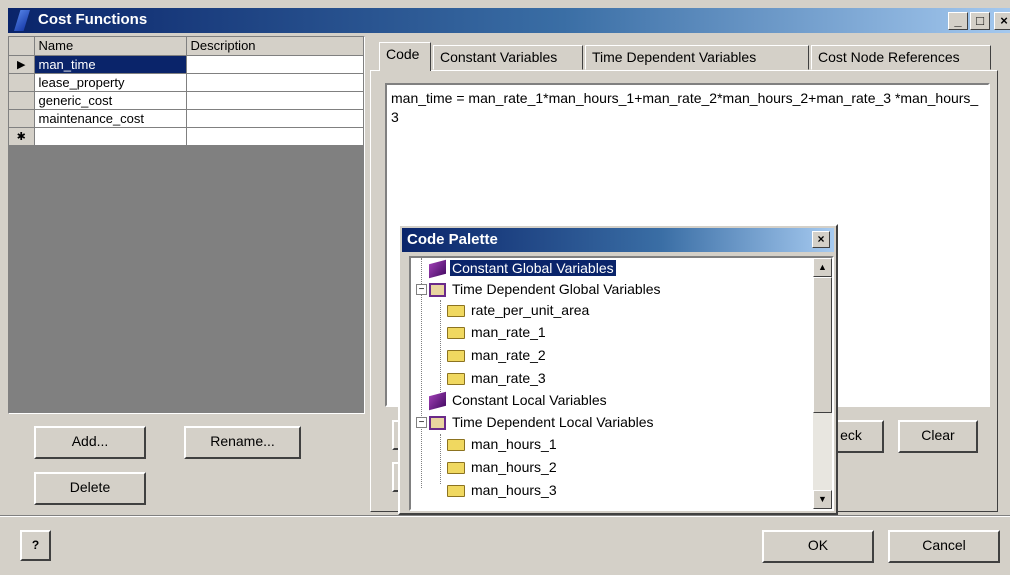 This screenshot has width=1010, height=575. What do you see at coordinates (1002, 21) in the screenshot?
I see `close-button: ×` at bounding box center [1002, 21].